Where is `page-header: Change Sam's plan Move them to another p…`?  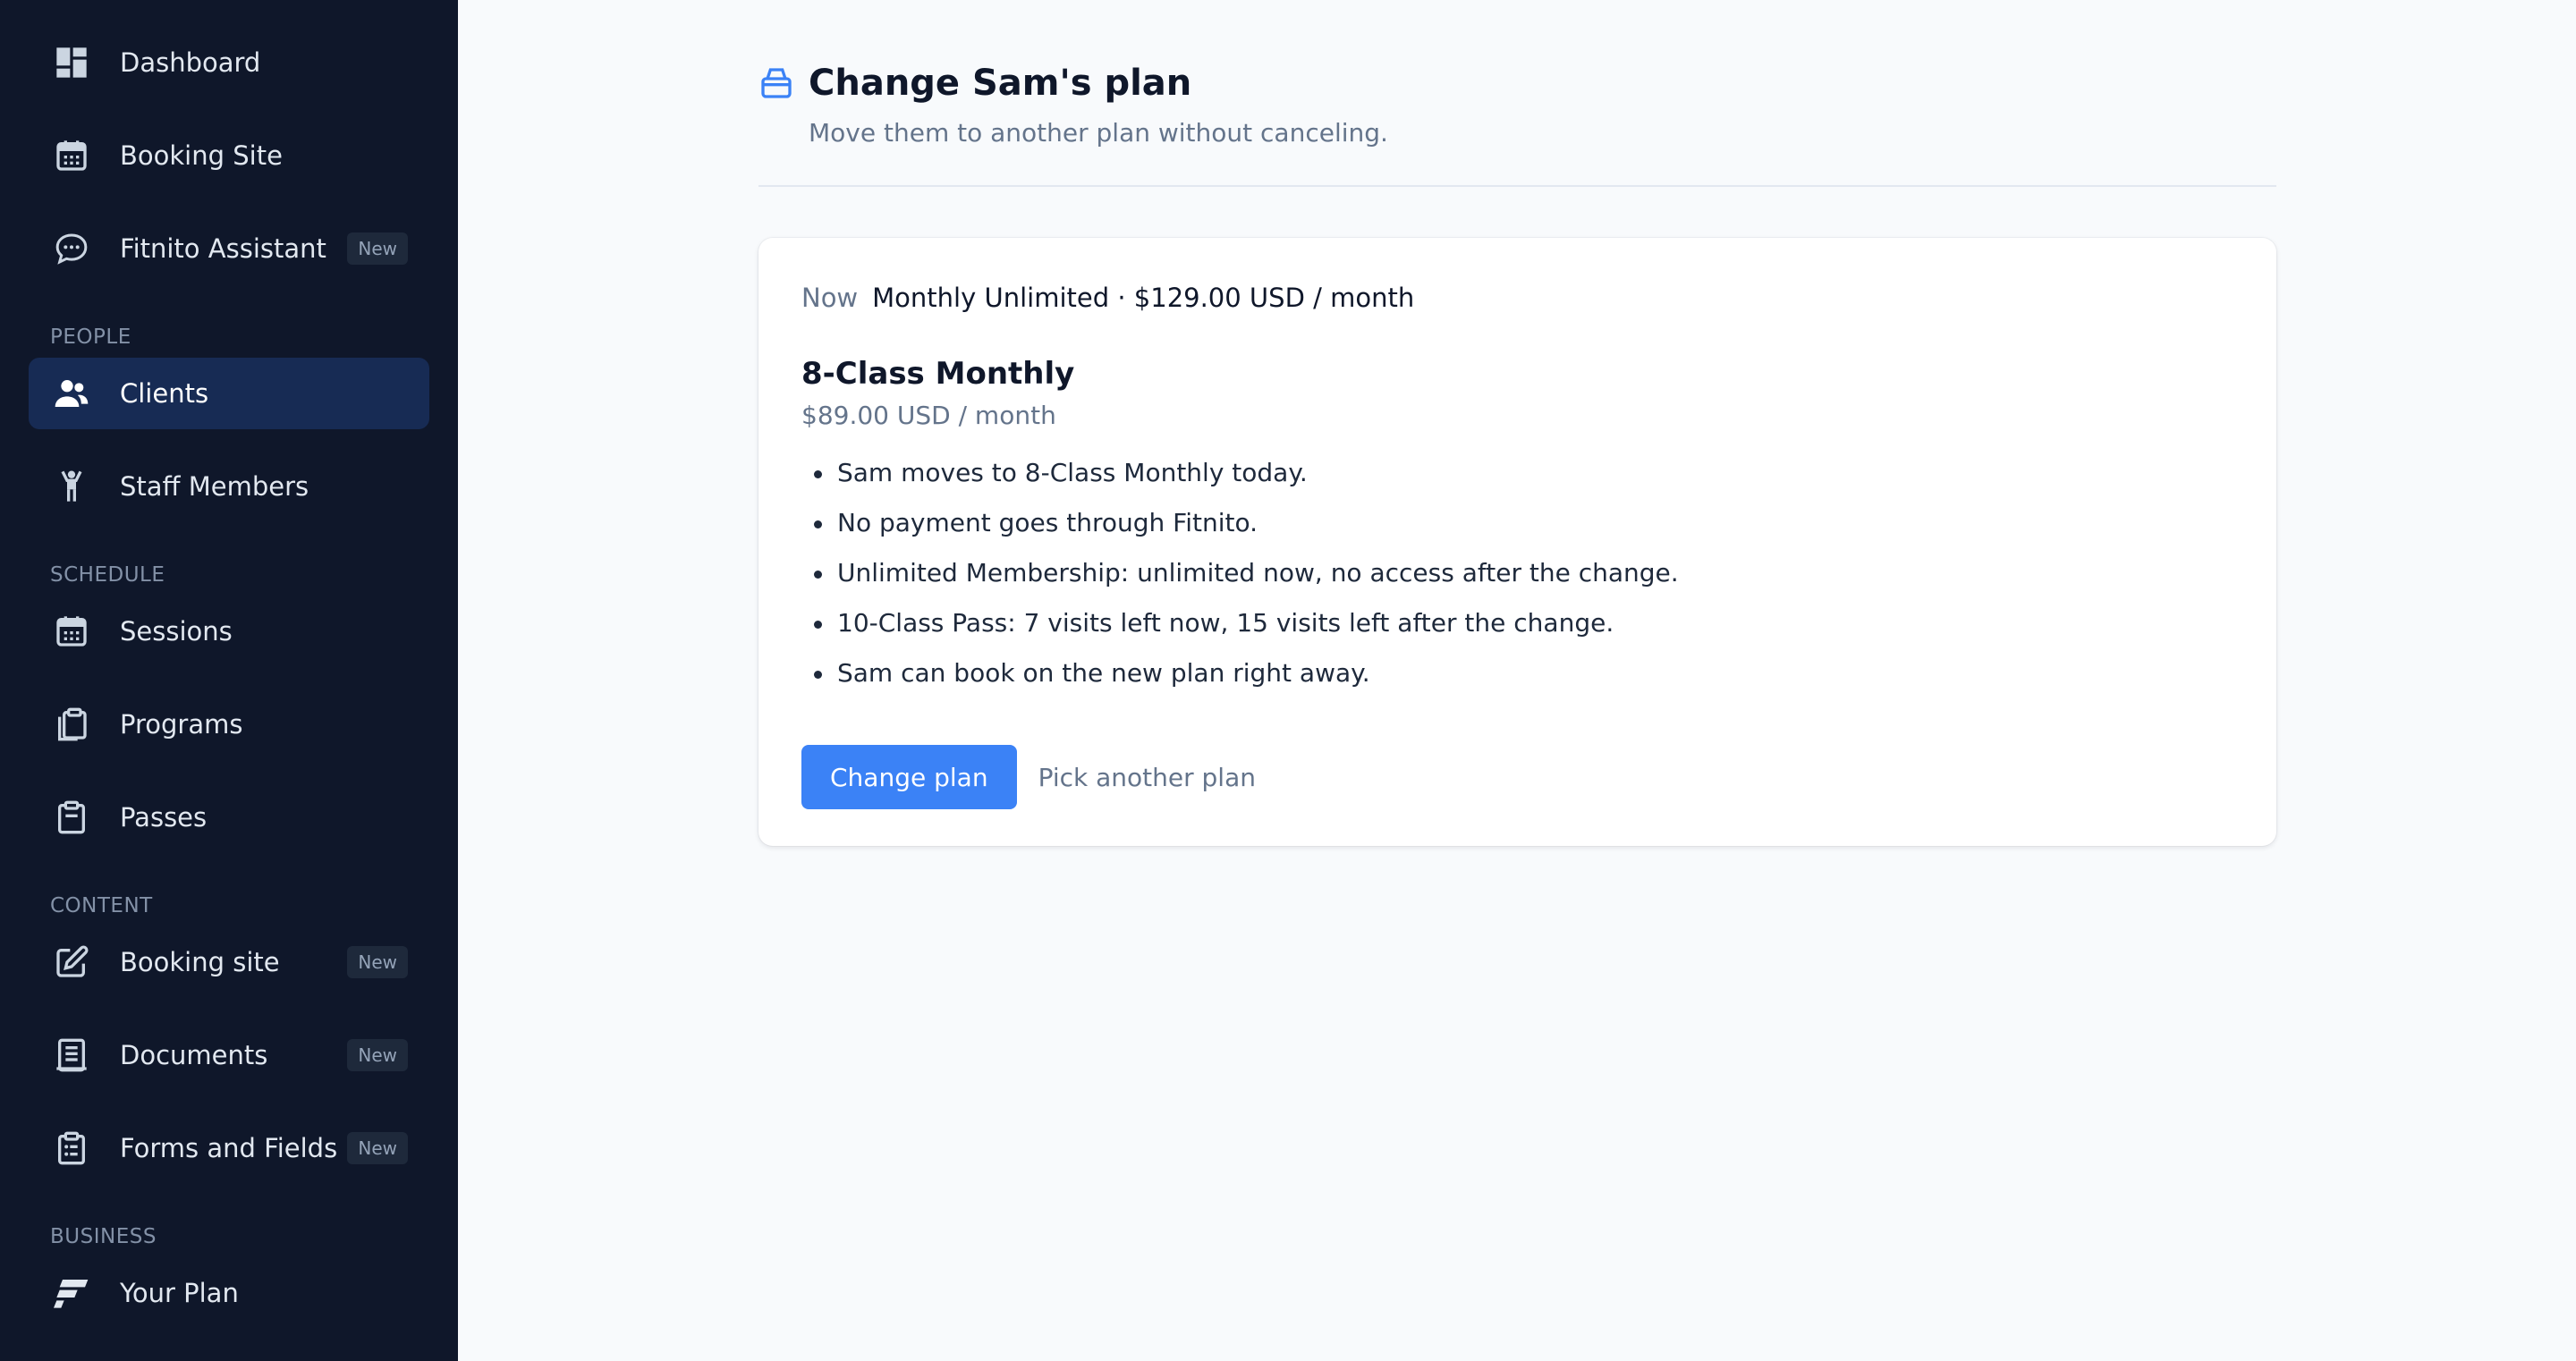 page-header: Change Sam's plan Move them to another p… is located at coordinates (1517, 125).